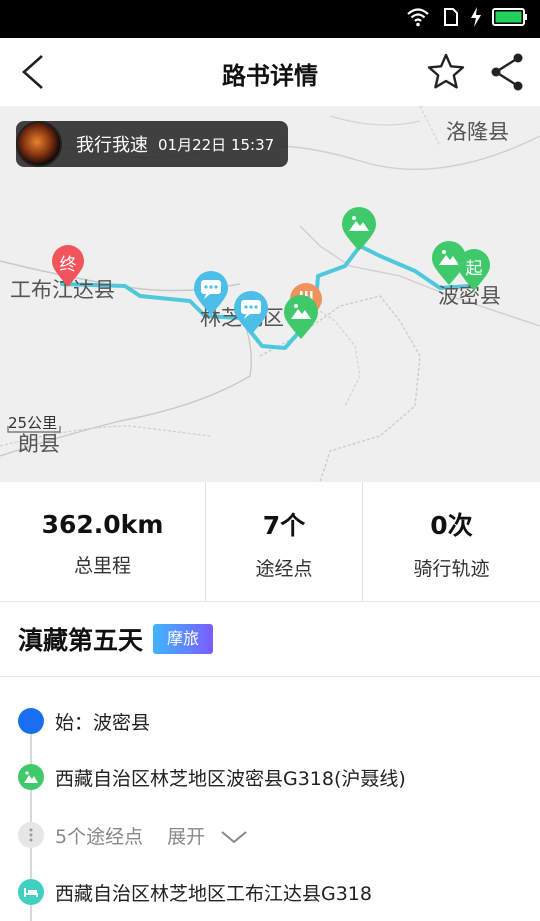 The image size is (540, 921). I want to click on more-dots-icon, so click(31, 835).